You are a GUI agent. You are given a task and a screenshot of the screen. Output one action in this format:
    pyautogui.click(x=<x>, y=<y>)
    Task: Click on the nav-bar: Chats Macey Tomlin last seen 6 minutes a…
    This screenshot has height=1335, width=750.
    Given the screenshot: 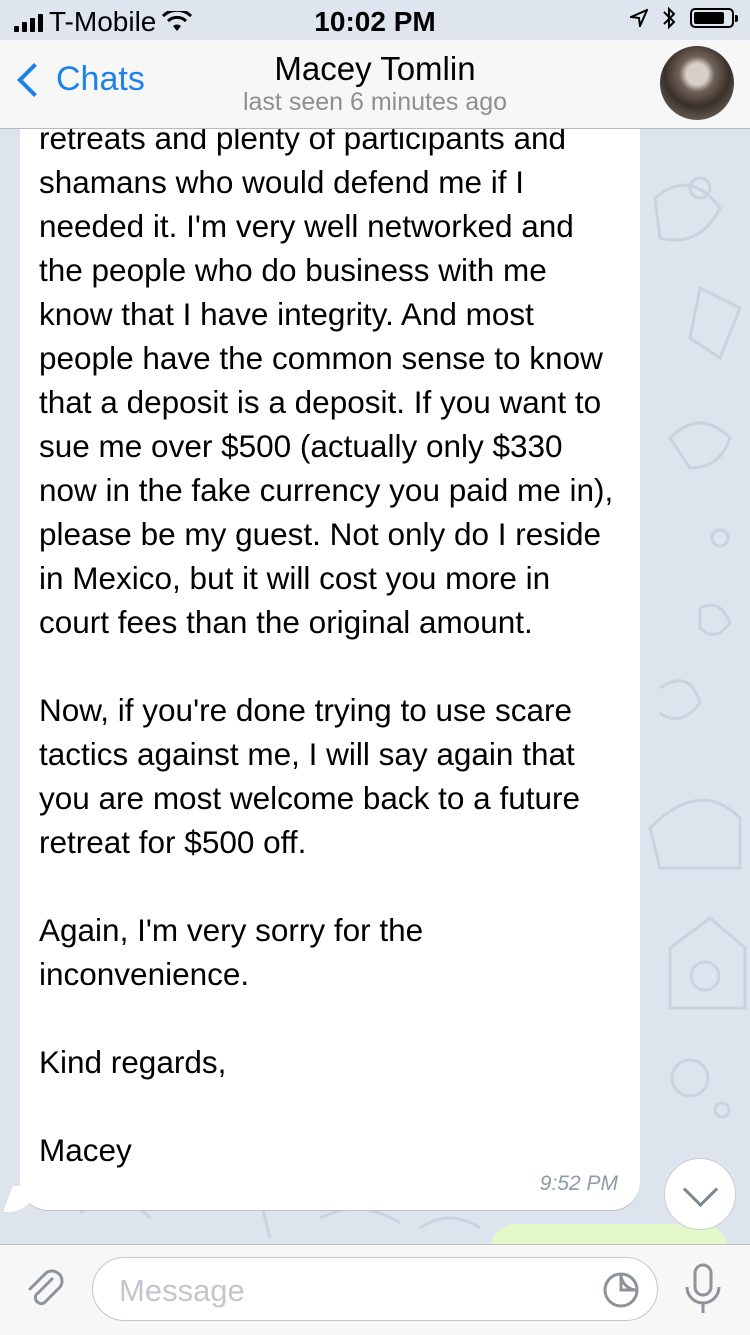 What is the action you would take?
    pyautogui.click(x=375, y=84)
    